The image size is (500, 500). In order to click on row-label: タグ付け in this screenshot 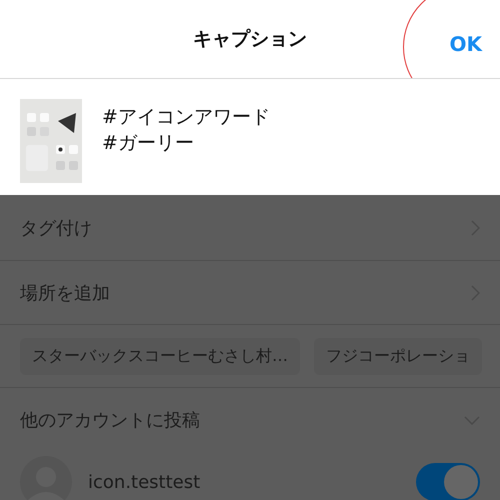, I will do `click(56, 228)`.